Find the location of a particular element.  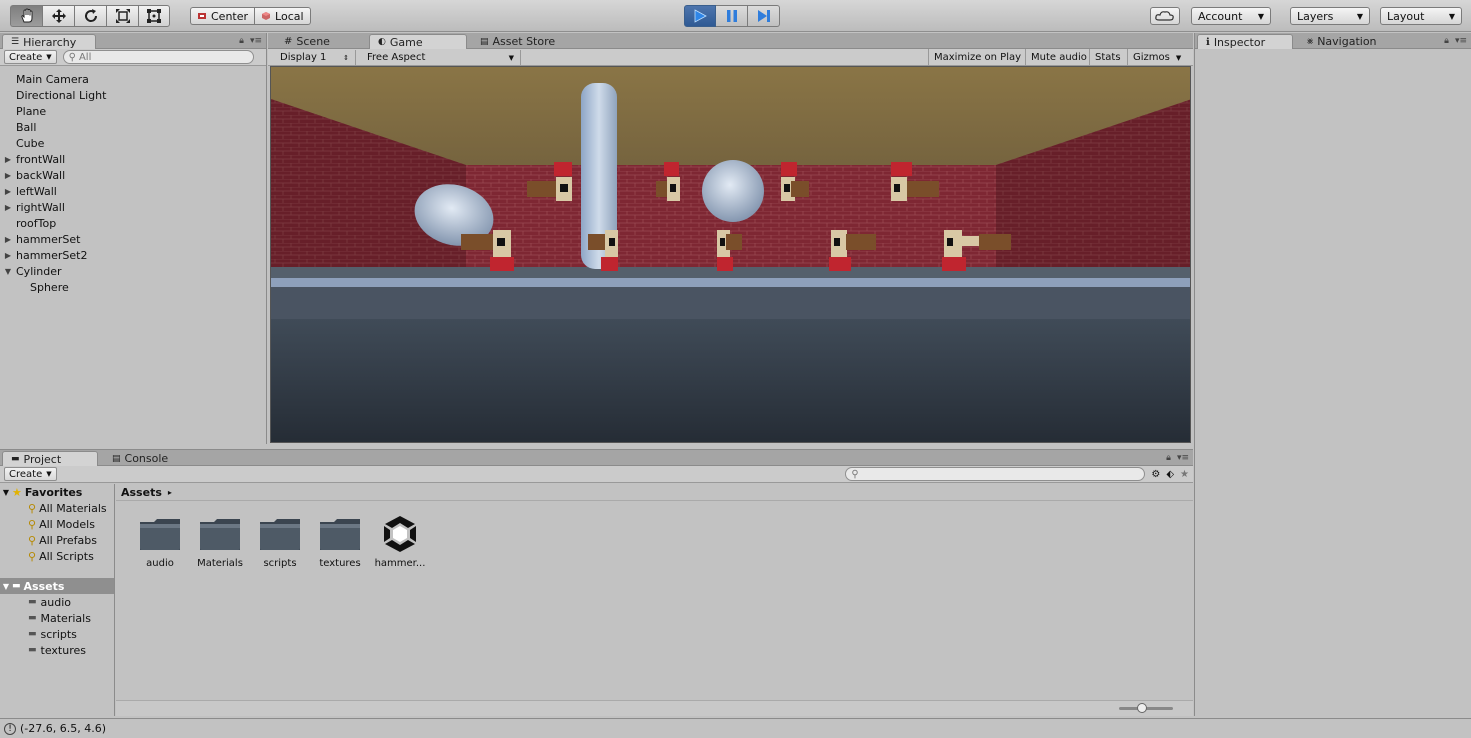

hierarchy-item: Directional Light is located at coordinates (133, 95).